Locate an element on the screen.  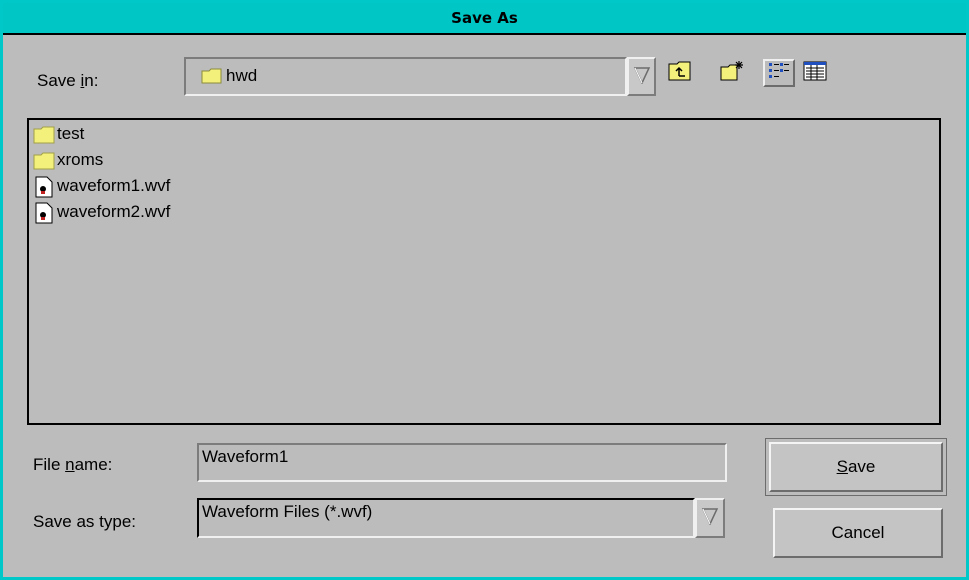
list-item-file-waveform2: waveform2.wvf is located at coordinates (101, 212).